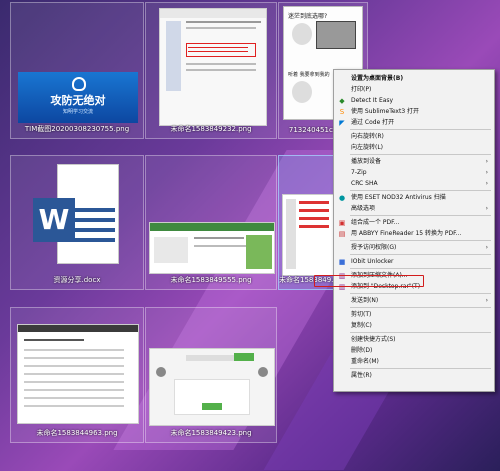  Describe the element at coordinates (414, 300) in the screenshot. I see `menu-item: 发送到(N) ›` at that location.